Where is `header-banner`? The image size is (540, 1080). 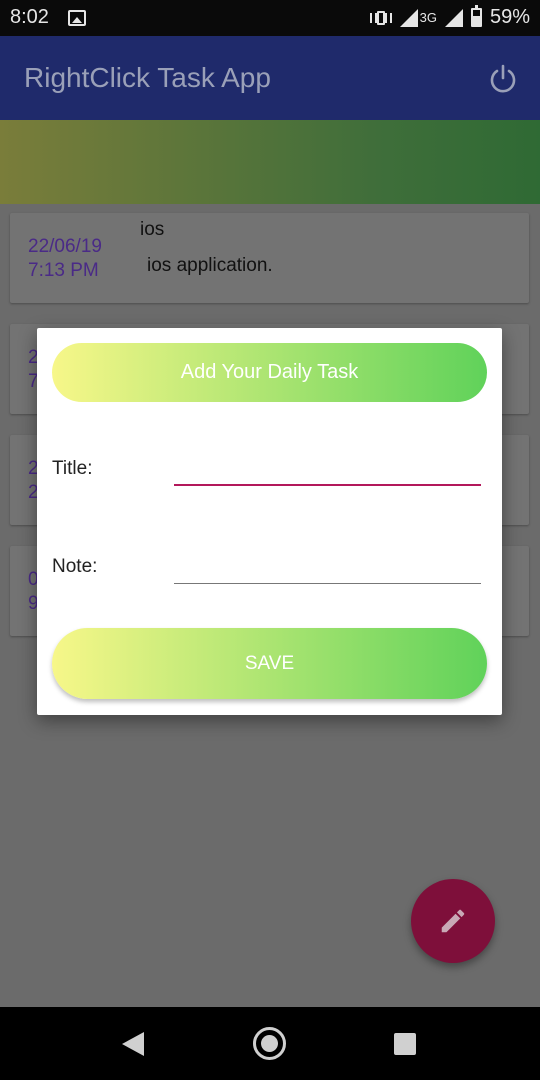 header-banner is located at coordinates (270, 162).